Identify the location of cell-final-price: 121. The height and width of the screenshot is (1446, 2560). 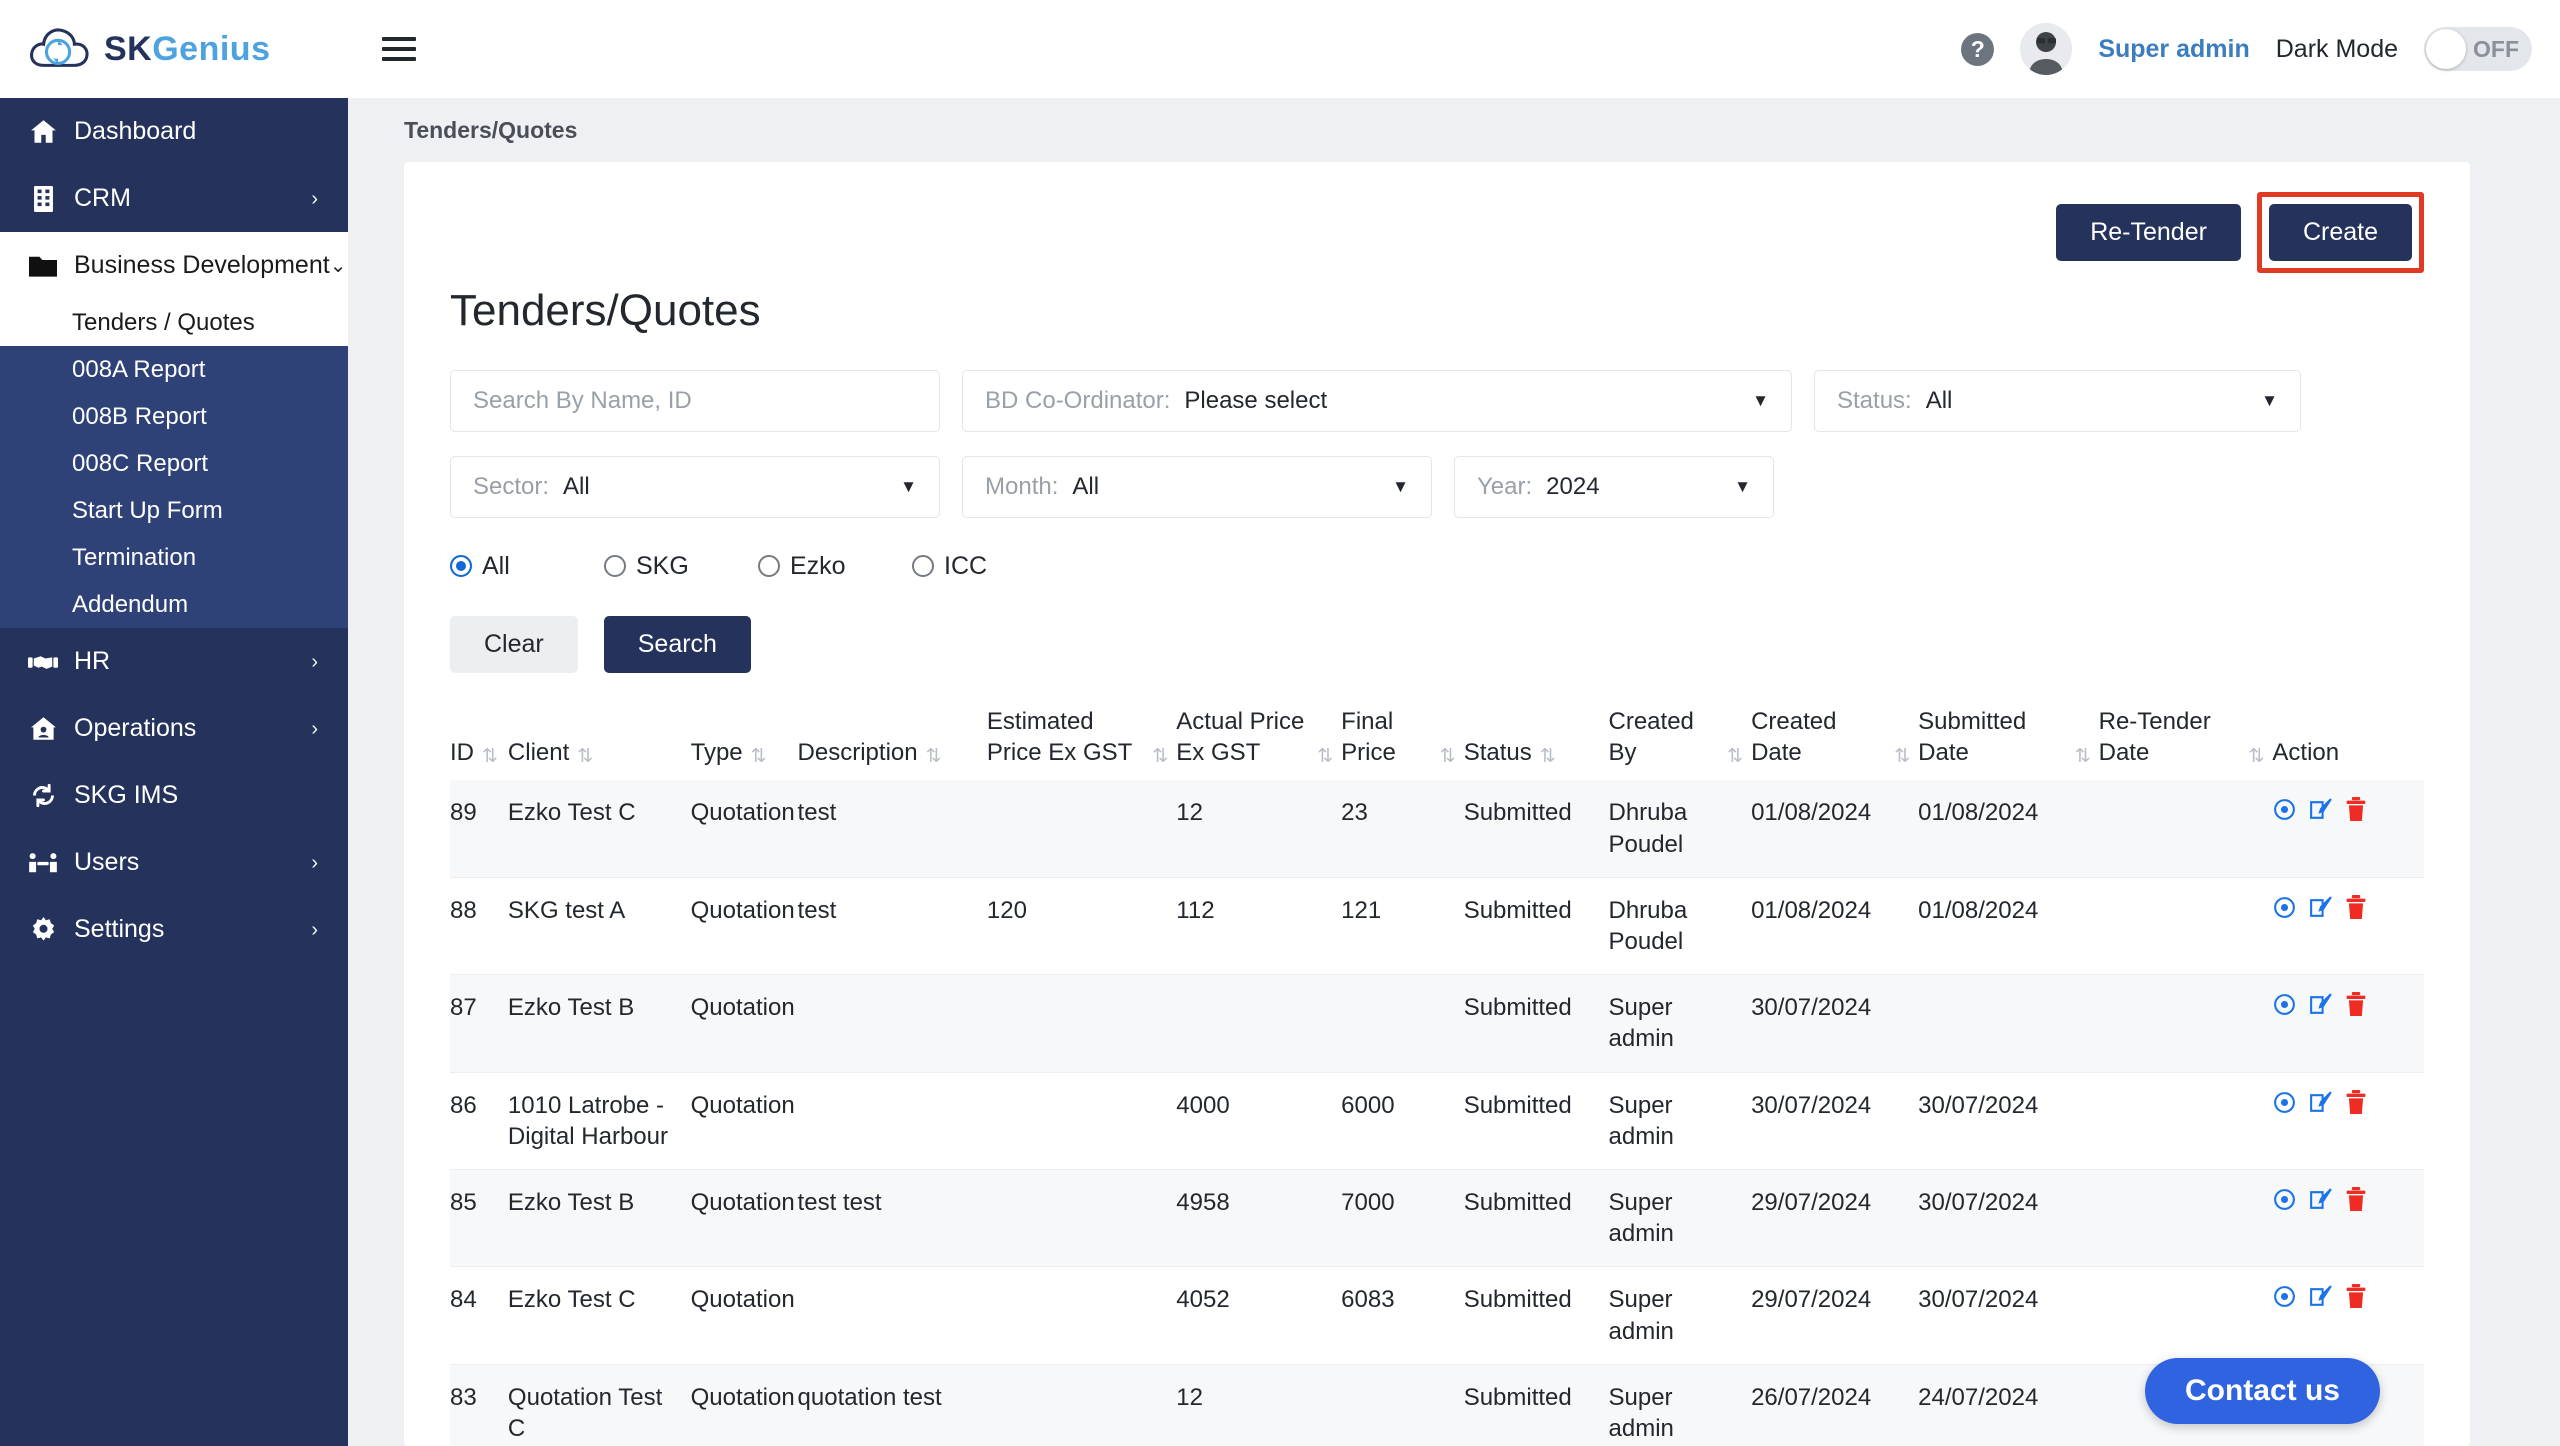
(1361, 910).